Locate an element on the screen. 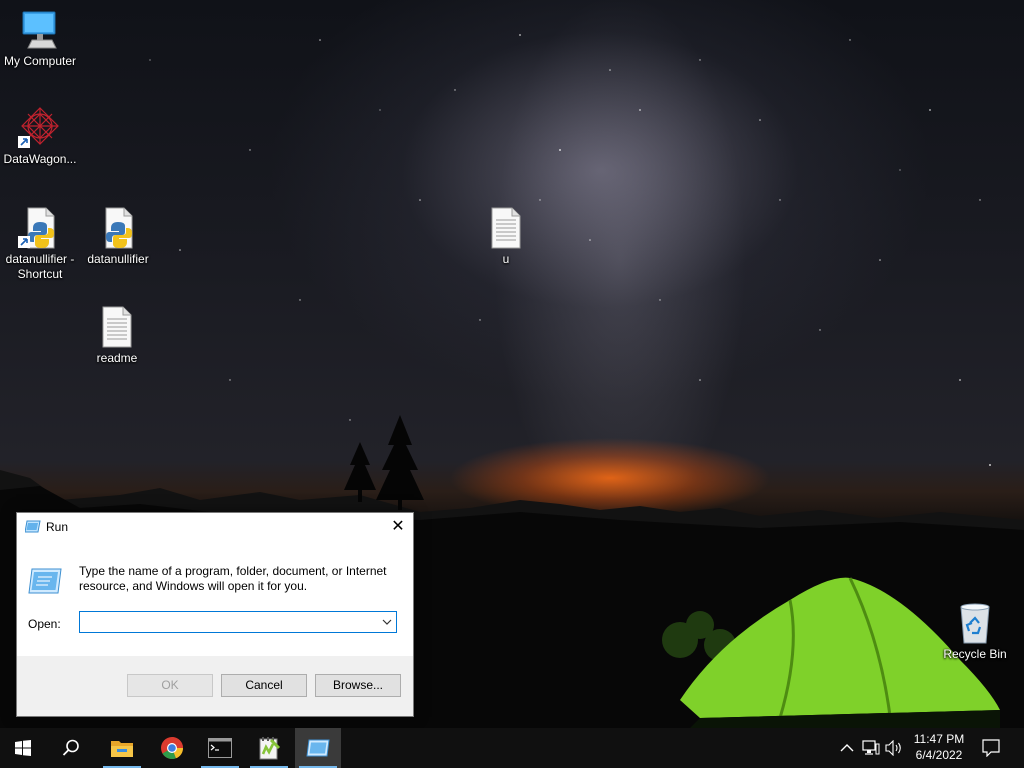 This screenshot has height=768, width=1024. datawagon-icon is located at coordinates (40, 128).